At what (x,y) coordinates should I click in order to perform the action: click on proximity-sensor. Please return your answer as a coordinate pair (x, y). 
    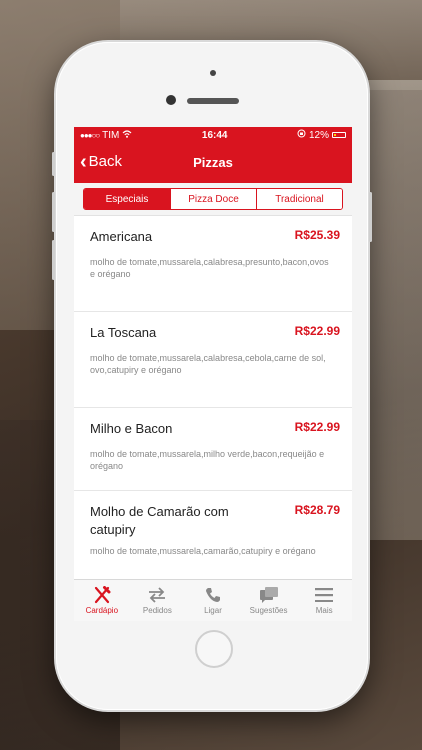
    Looking at the image, I should click on (213, 73).